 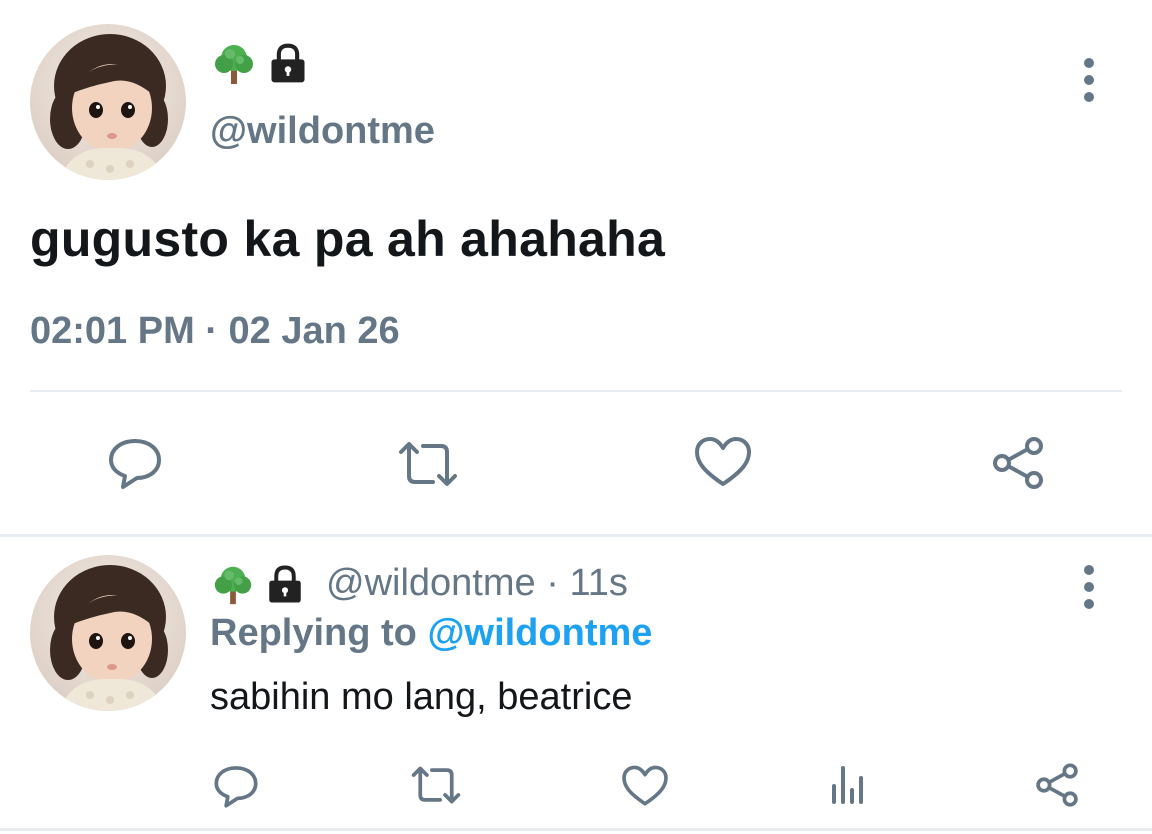 What do you see at coordinates (313, 633) in the screenshot?
I see `replying-label: Replying to` at bounding box center [313, 633].